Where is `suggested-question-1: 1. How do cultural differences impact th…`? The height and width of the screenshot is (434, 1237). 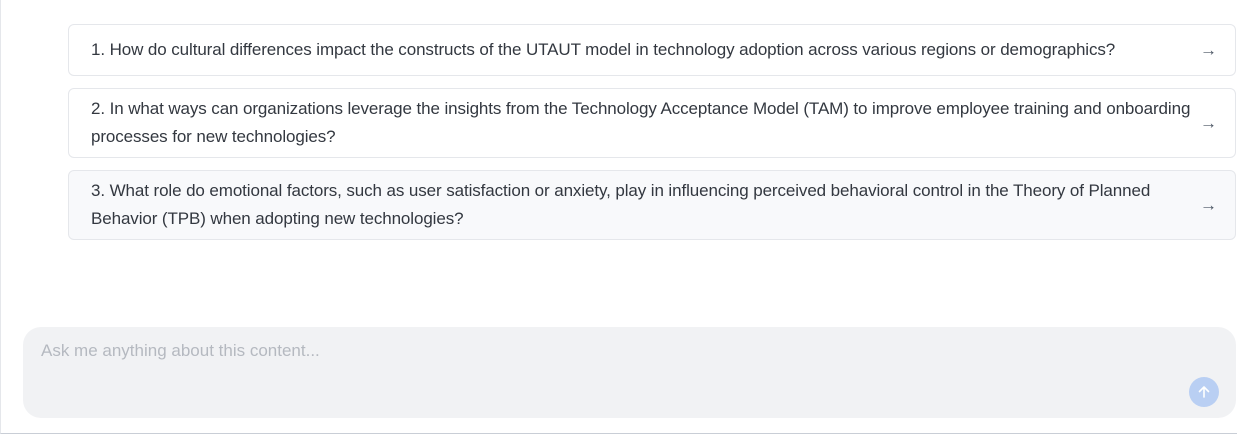 suggested-question-1: 1. How do cultural differences impact th… is located at coordinates (652, 50).